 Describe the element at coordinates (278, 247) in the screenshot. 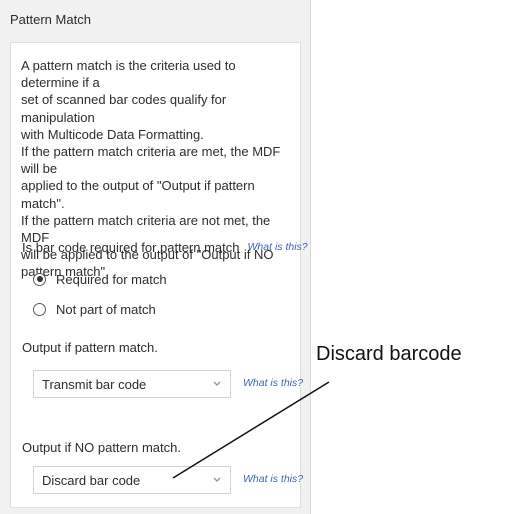

I see `barcode-required-help-link: What is this?` at that location.